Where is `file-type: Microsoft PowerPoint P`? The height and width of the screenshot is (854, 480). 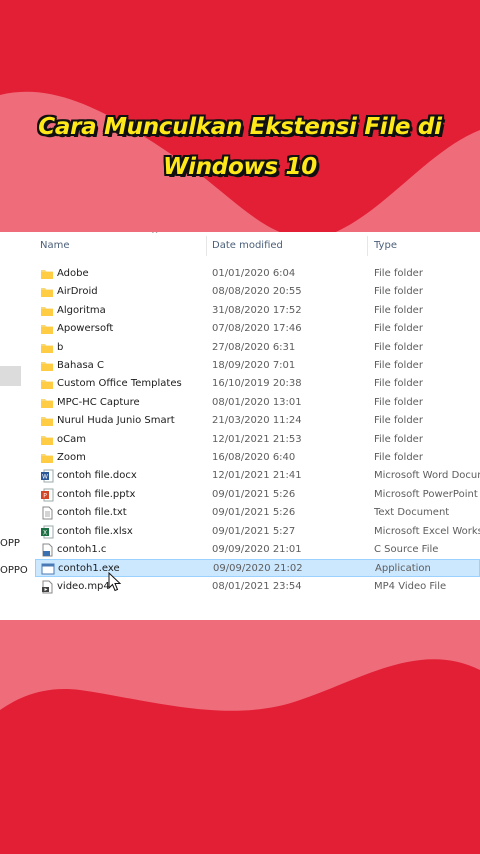 file-type: Microsoft PowerPoint P is located at coordinates (427, 494).